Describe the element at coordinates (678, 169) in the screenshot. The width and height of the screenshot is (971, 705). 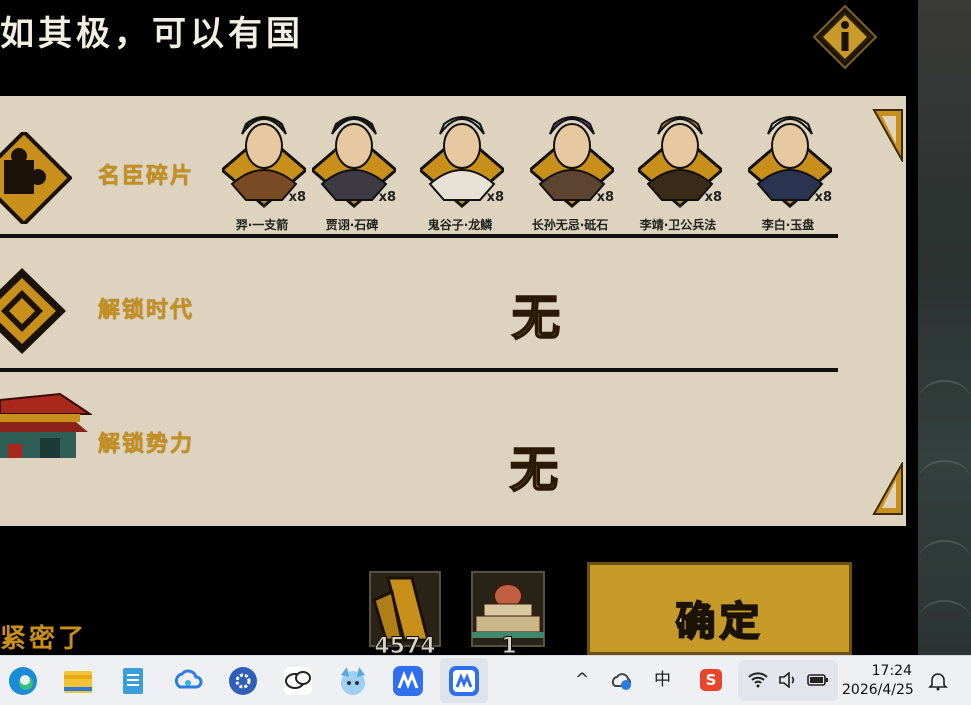
I see `hero-fragment-card: x8 李靖·卫公兵法` at that location.